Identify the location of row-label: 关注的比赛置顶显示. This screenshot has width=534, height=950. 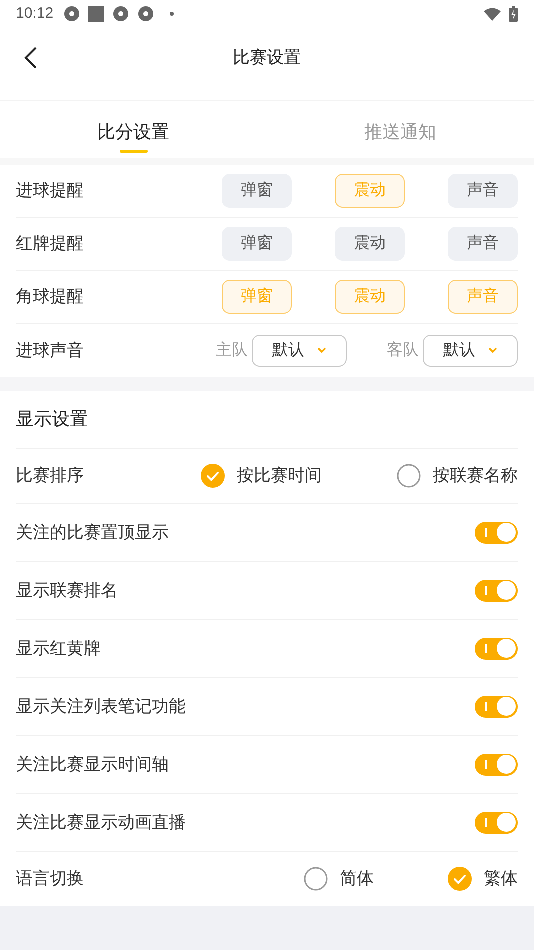
(92, 533).